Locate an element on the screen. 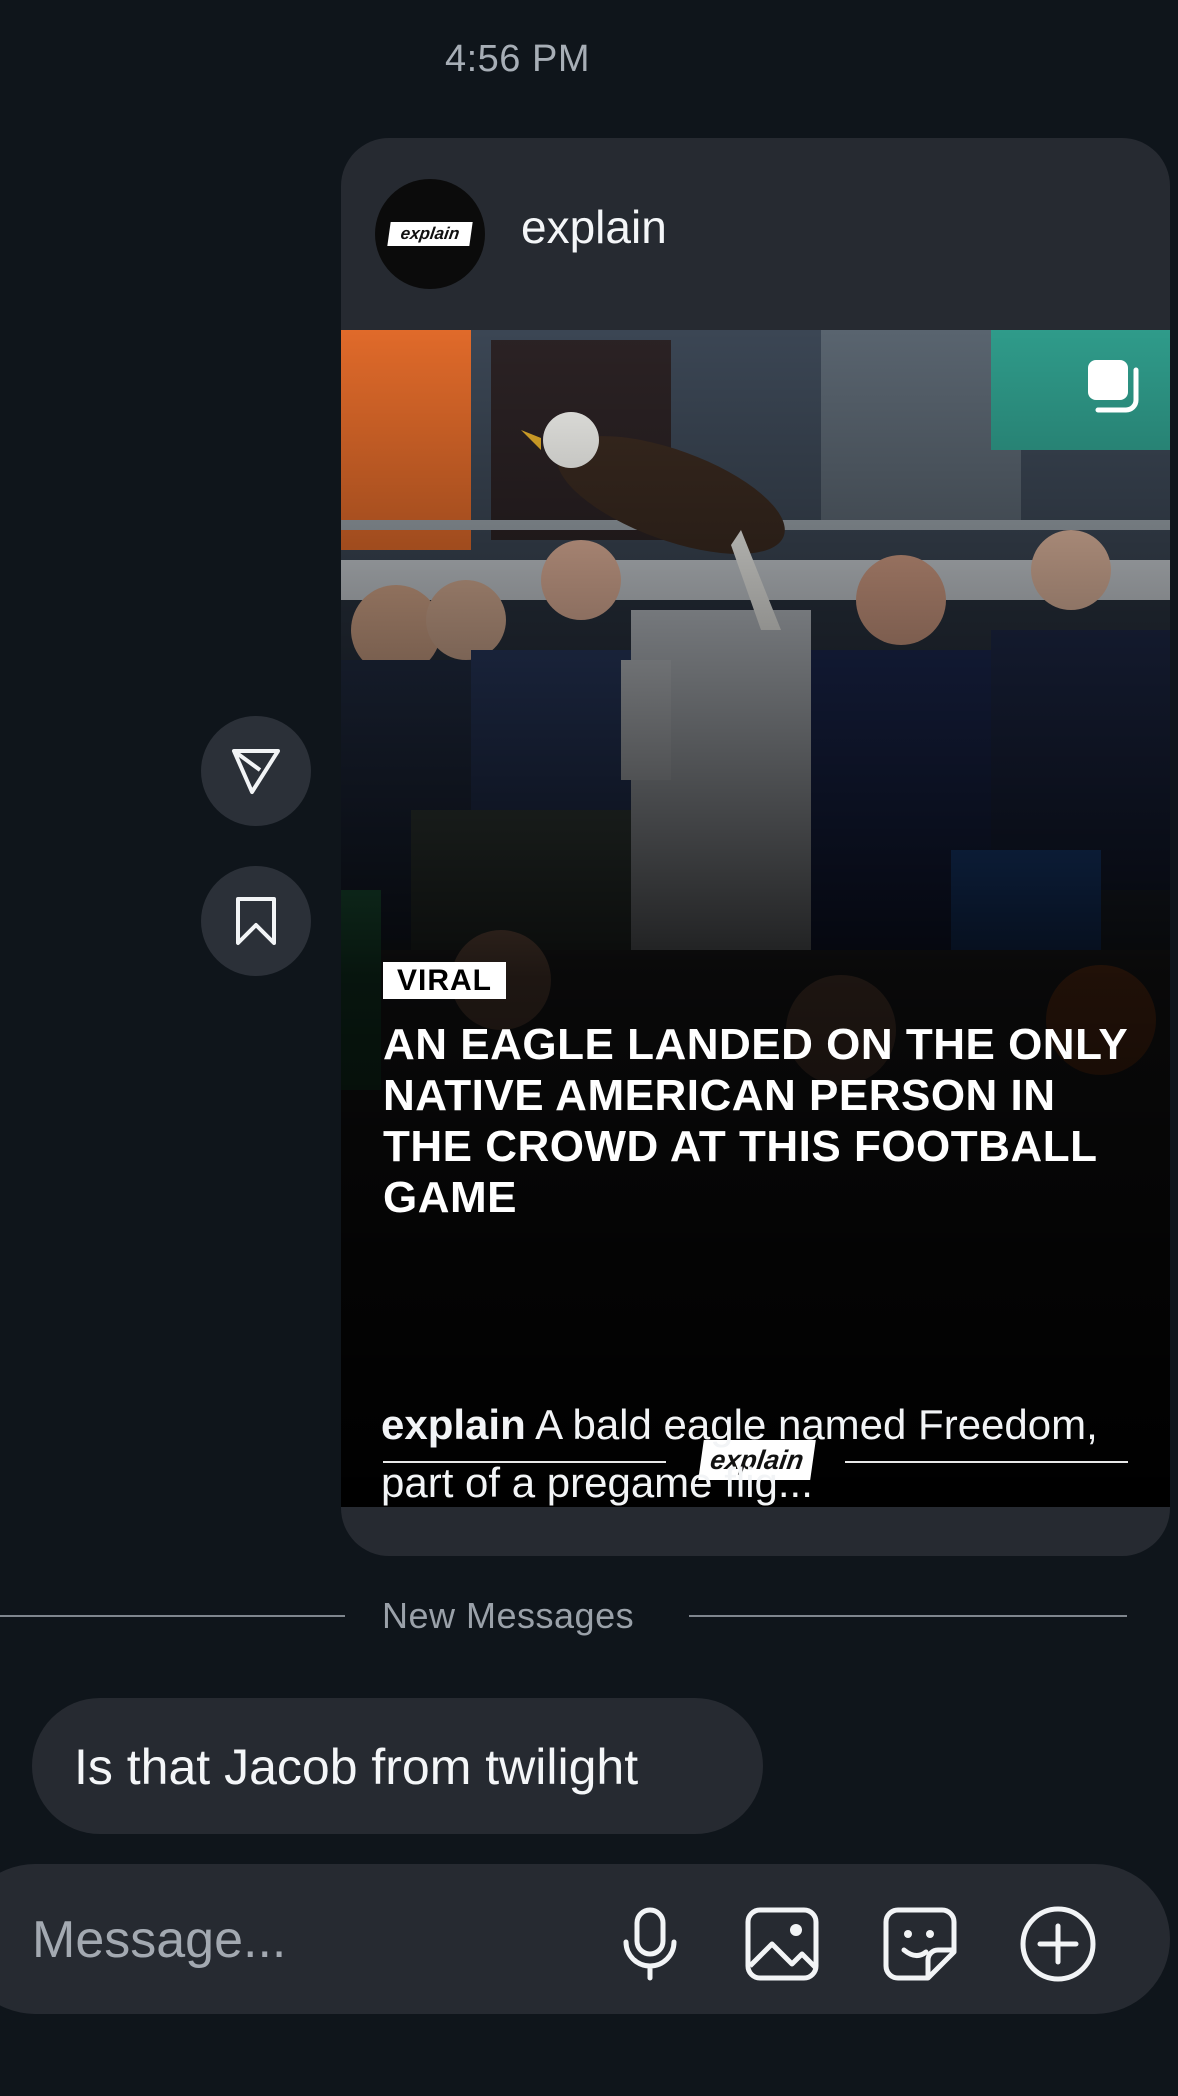  sticker-icon is located at coordinates (920, 1944).